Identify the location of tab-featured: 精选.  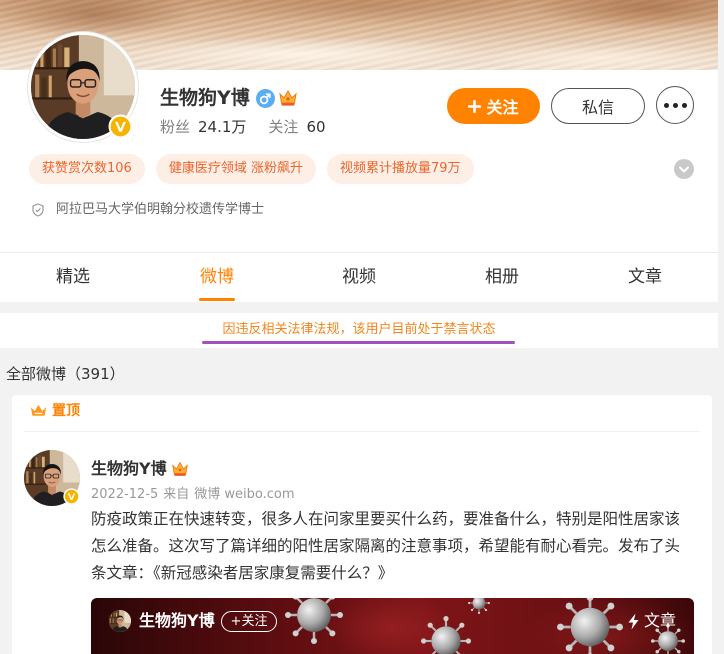
(73, 277).